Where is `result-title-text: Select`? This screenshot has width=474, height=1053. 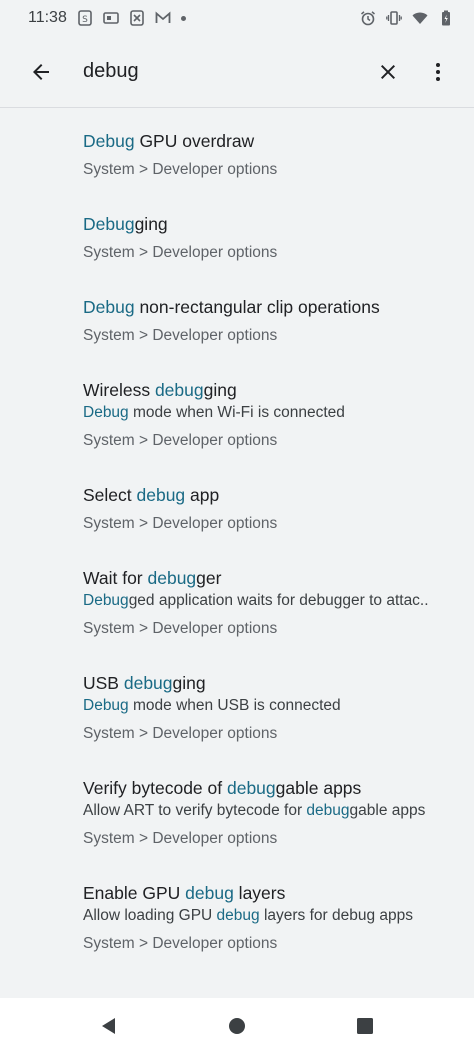
result-title-text: Select is located at coordinates (110, 495).